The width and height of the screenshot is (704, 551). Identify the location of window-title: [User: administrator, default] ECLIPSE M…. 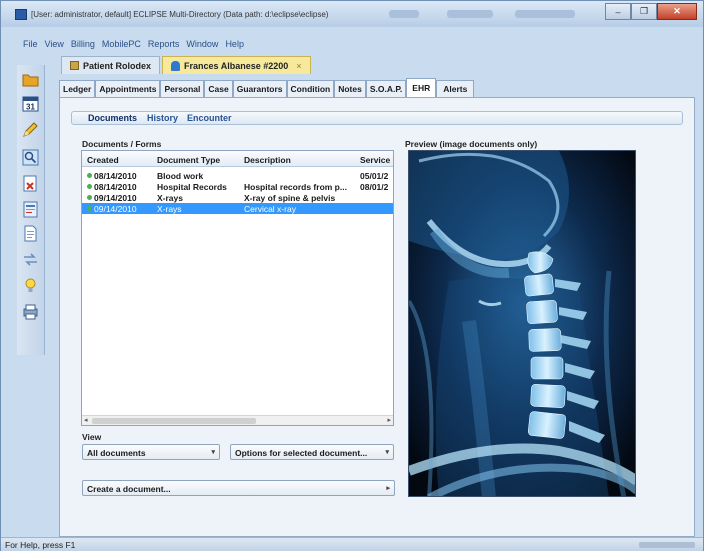
(180, 14).